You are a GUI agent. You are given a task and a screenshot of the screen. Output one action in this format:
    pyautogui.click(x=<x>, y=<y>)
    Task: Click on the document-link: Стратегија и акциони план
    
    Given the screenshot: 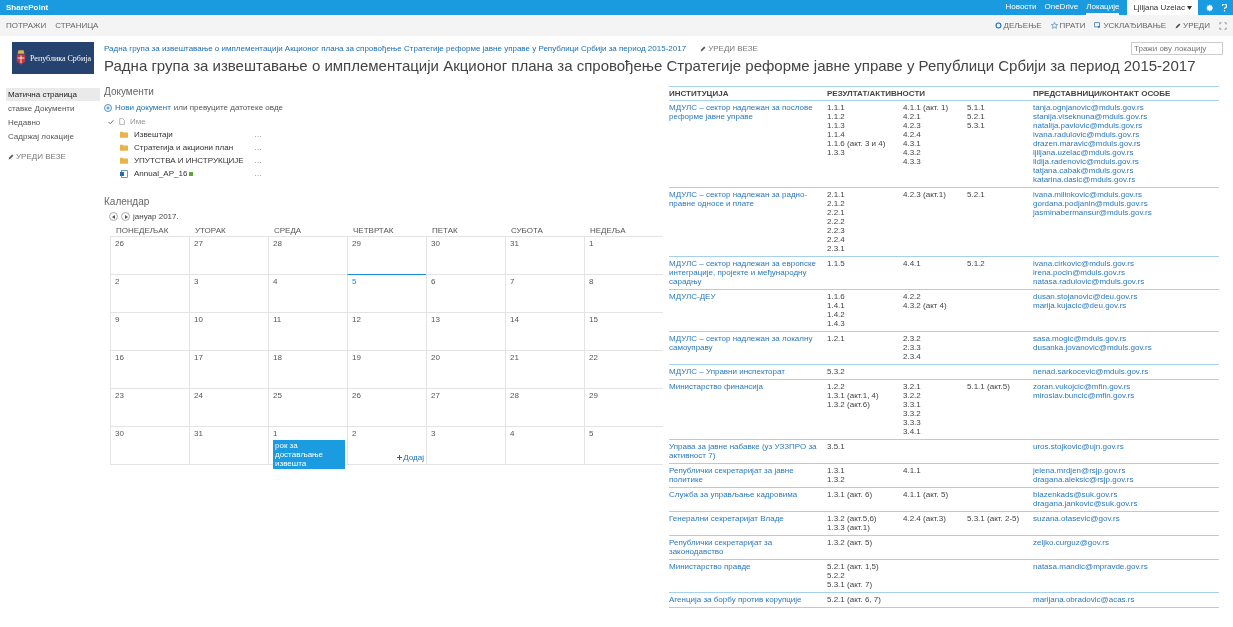 What is the action you would take?
    pyautogui.click(x=194, y=147)
    